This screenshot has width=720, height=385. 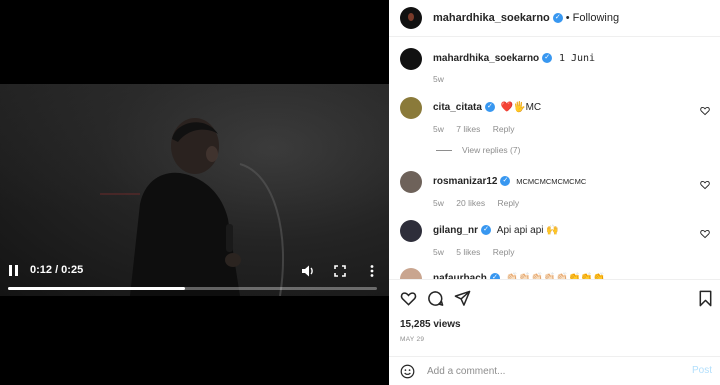 What do you see at coordinates (435, 298) in the screenshot?
I see `comment-bubble-icon` at bounding box center [435, 298].